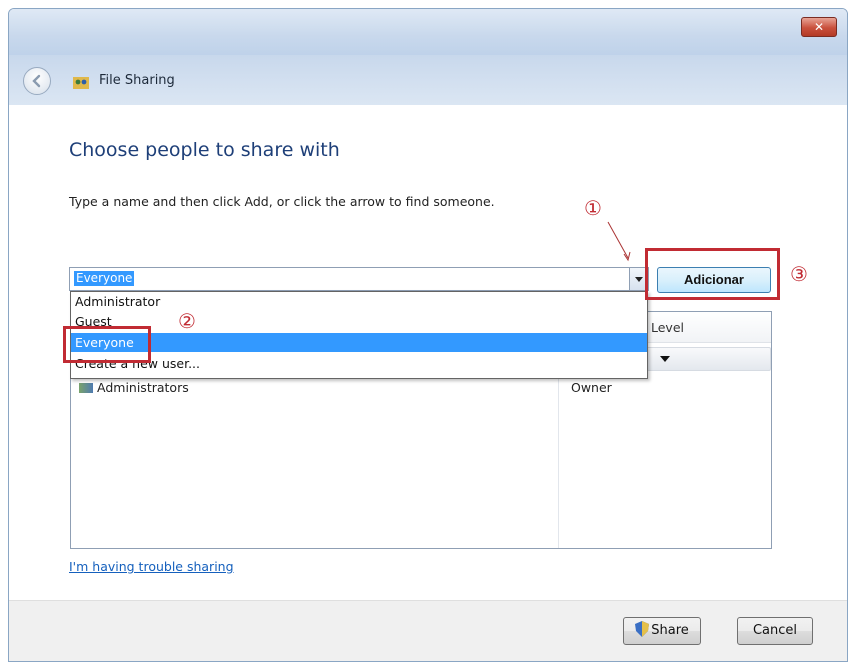  Describe the element at coordinates (151, 566) in the screenshot. I see `trouble-sharing-link: I'm having trouble sharing` at that location.